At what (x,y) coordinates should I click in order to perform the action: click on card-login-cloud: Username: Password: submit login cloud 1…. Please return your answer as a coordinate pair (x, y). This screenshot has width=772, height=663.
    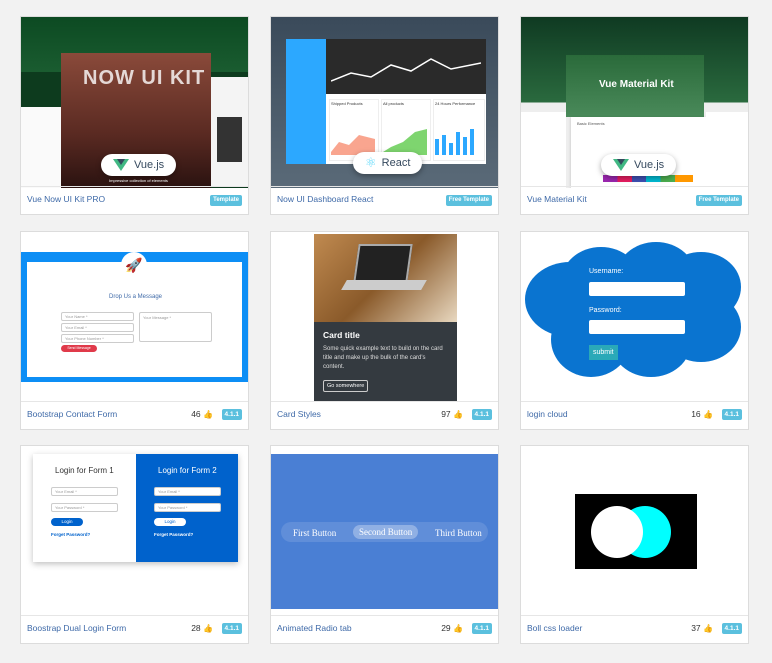
    Looking at the image, I should click on (634, 330).